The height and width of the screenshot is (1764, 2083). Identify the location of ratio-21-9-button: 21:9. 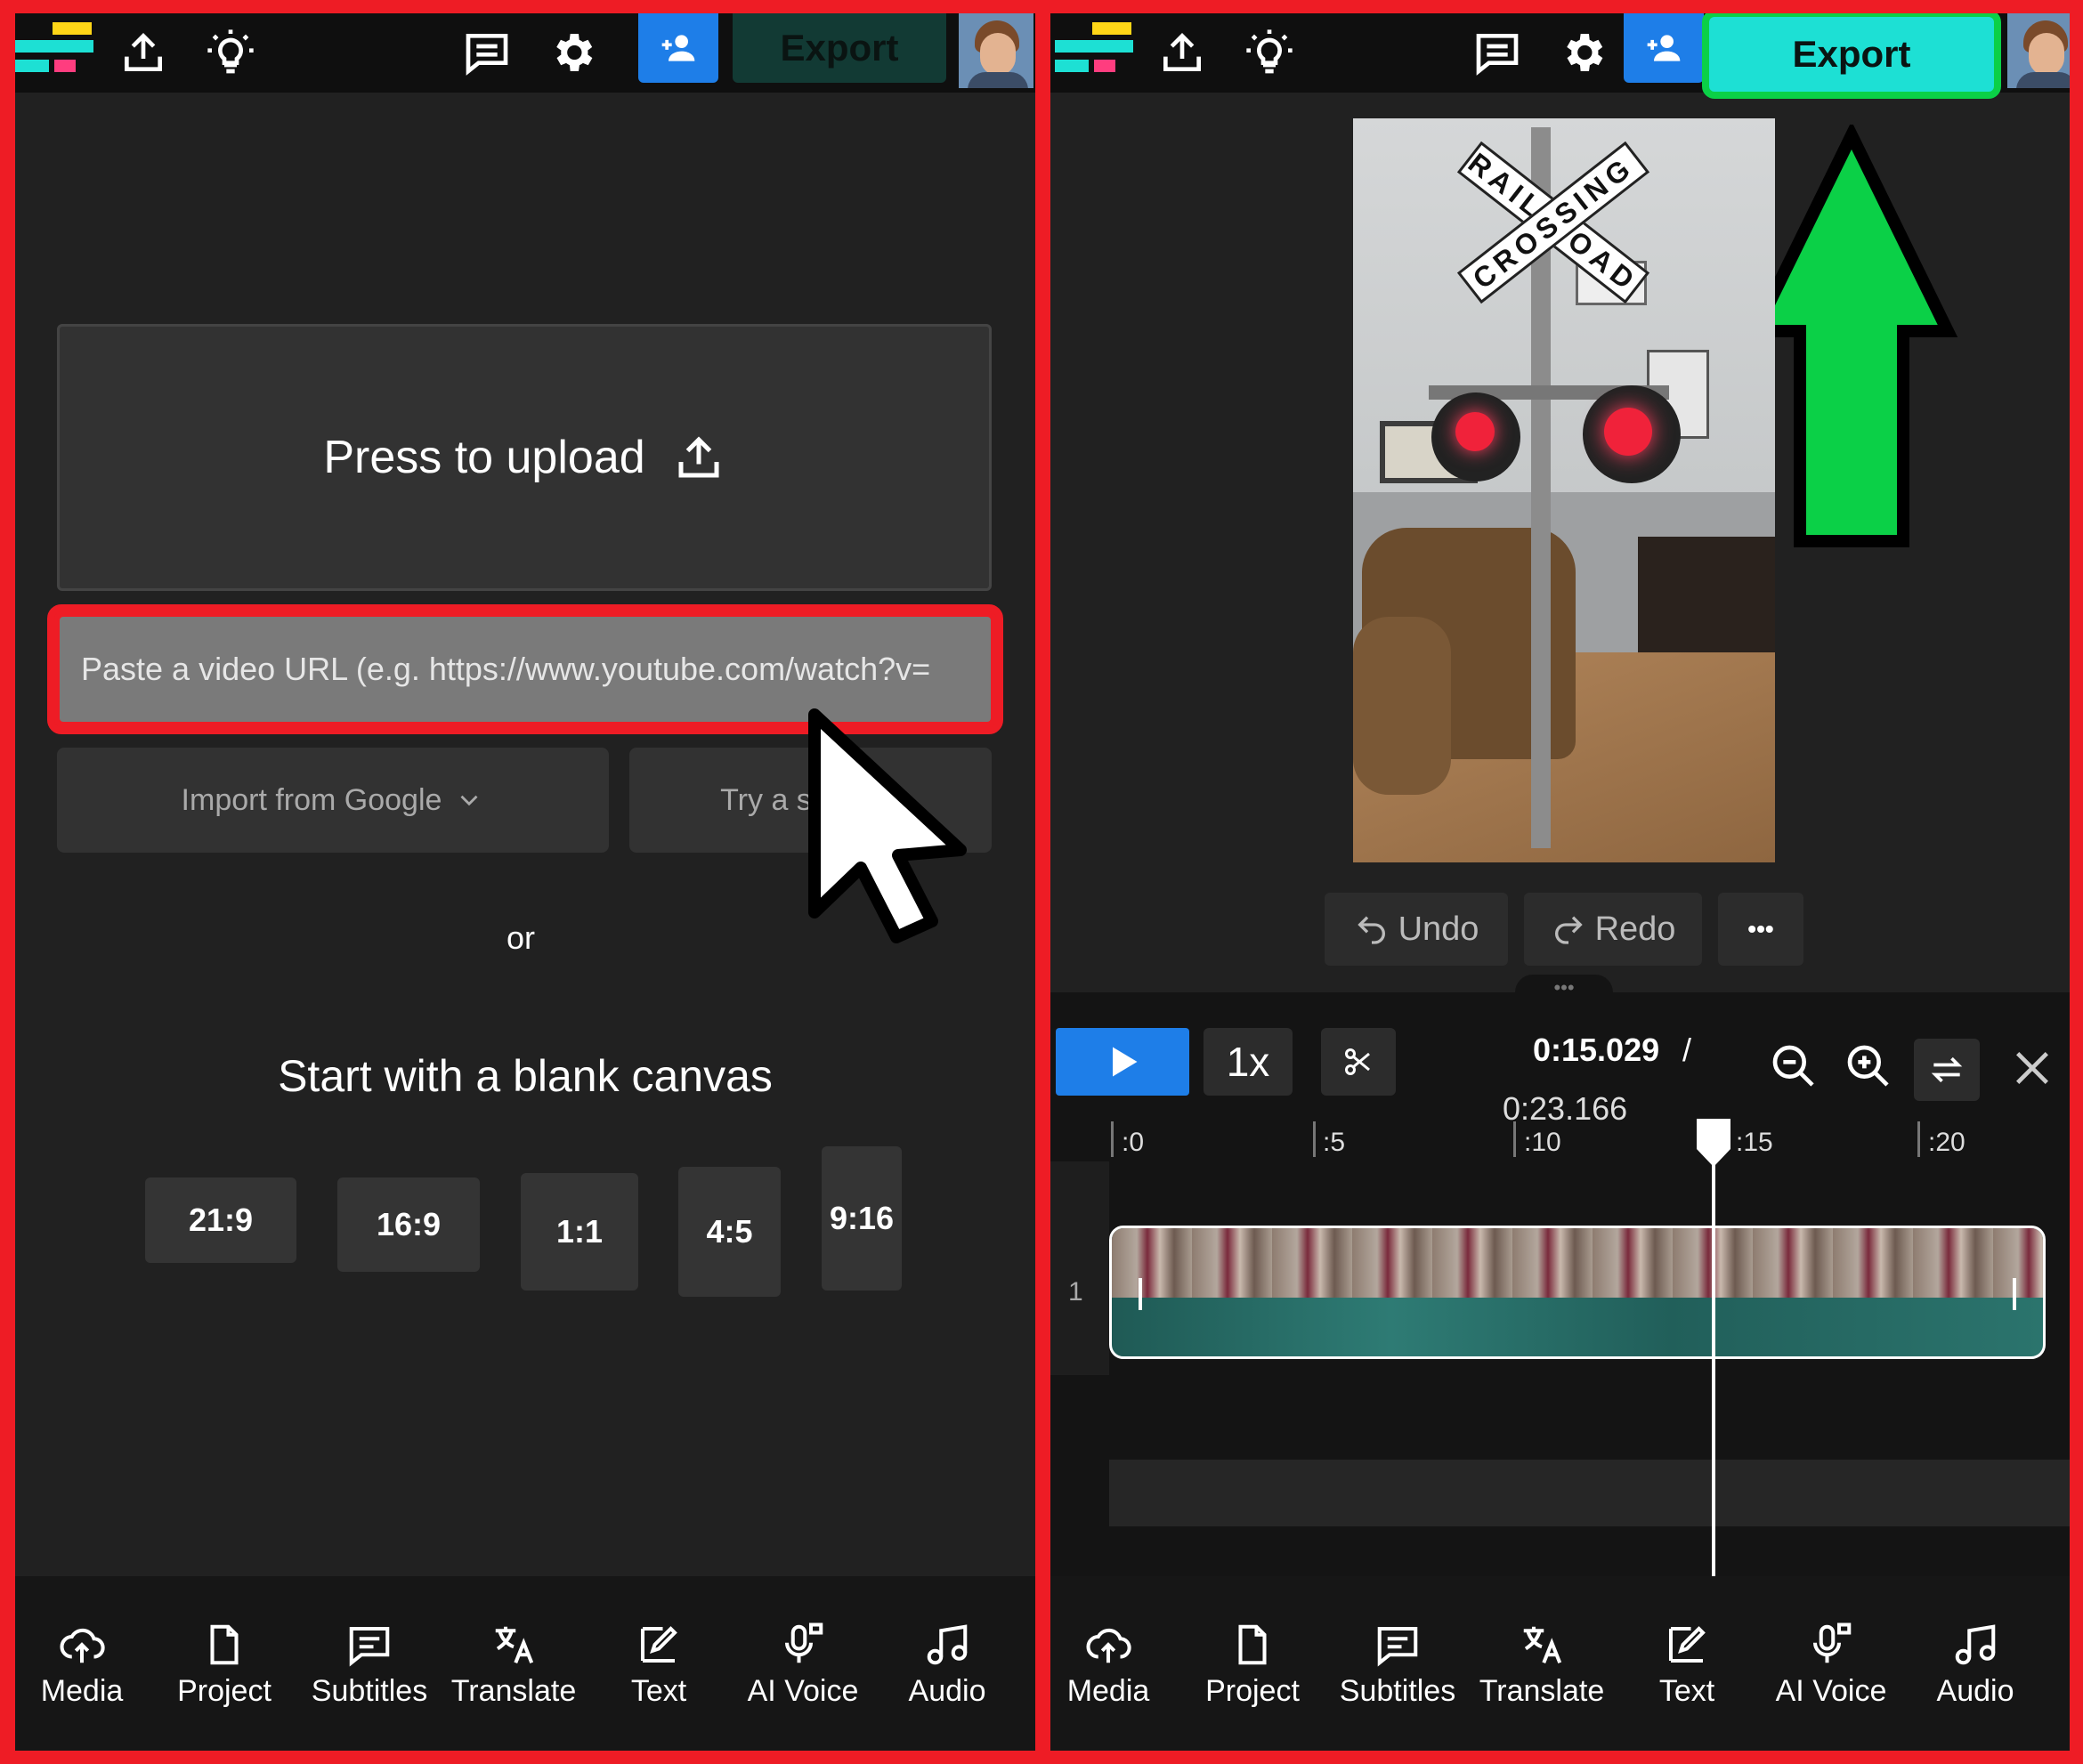
(220, 1220).